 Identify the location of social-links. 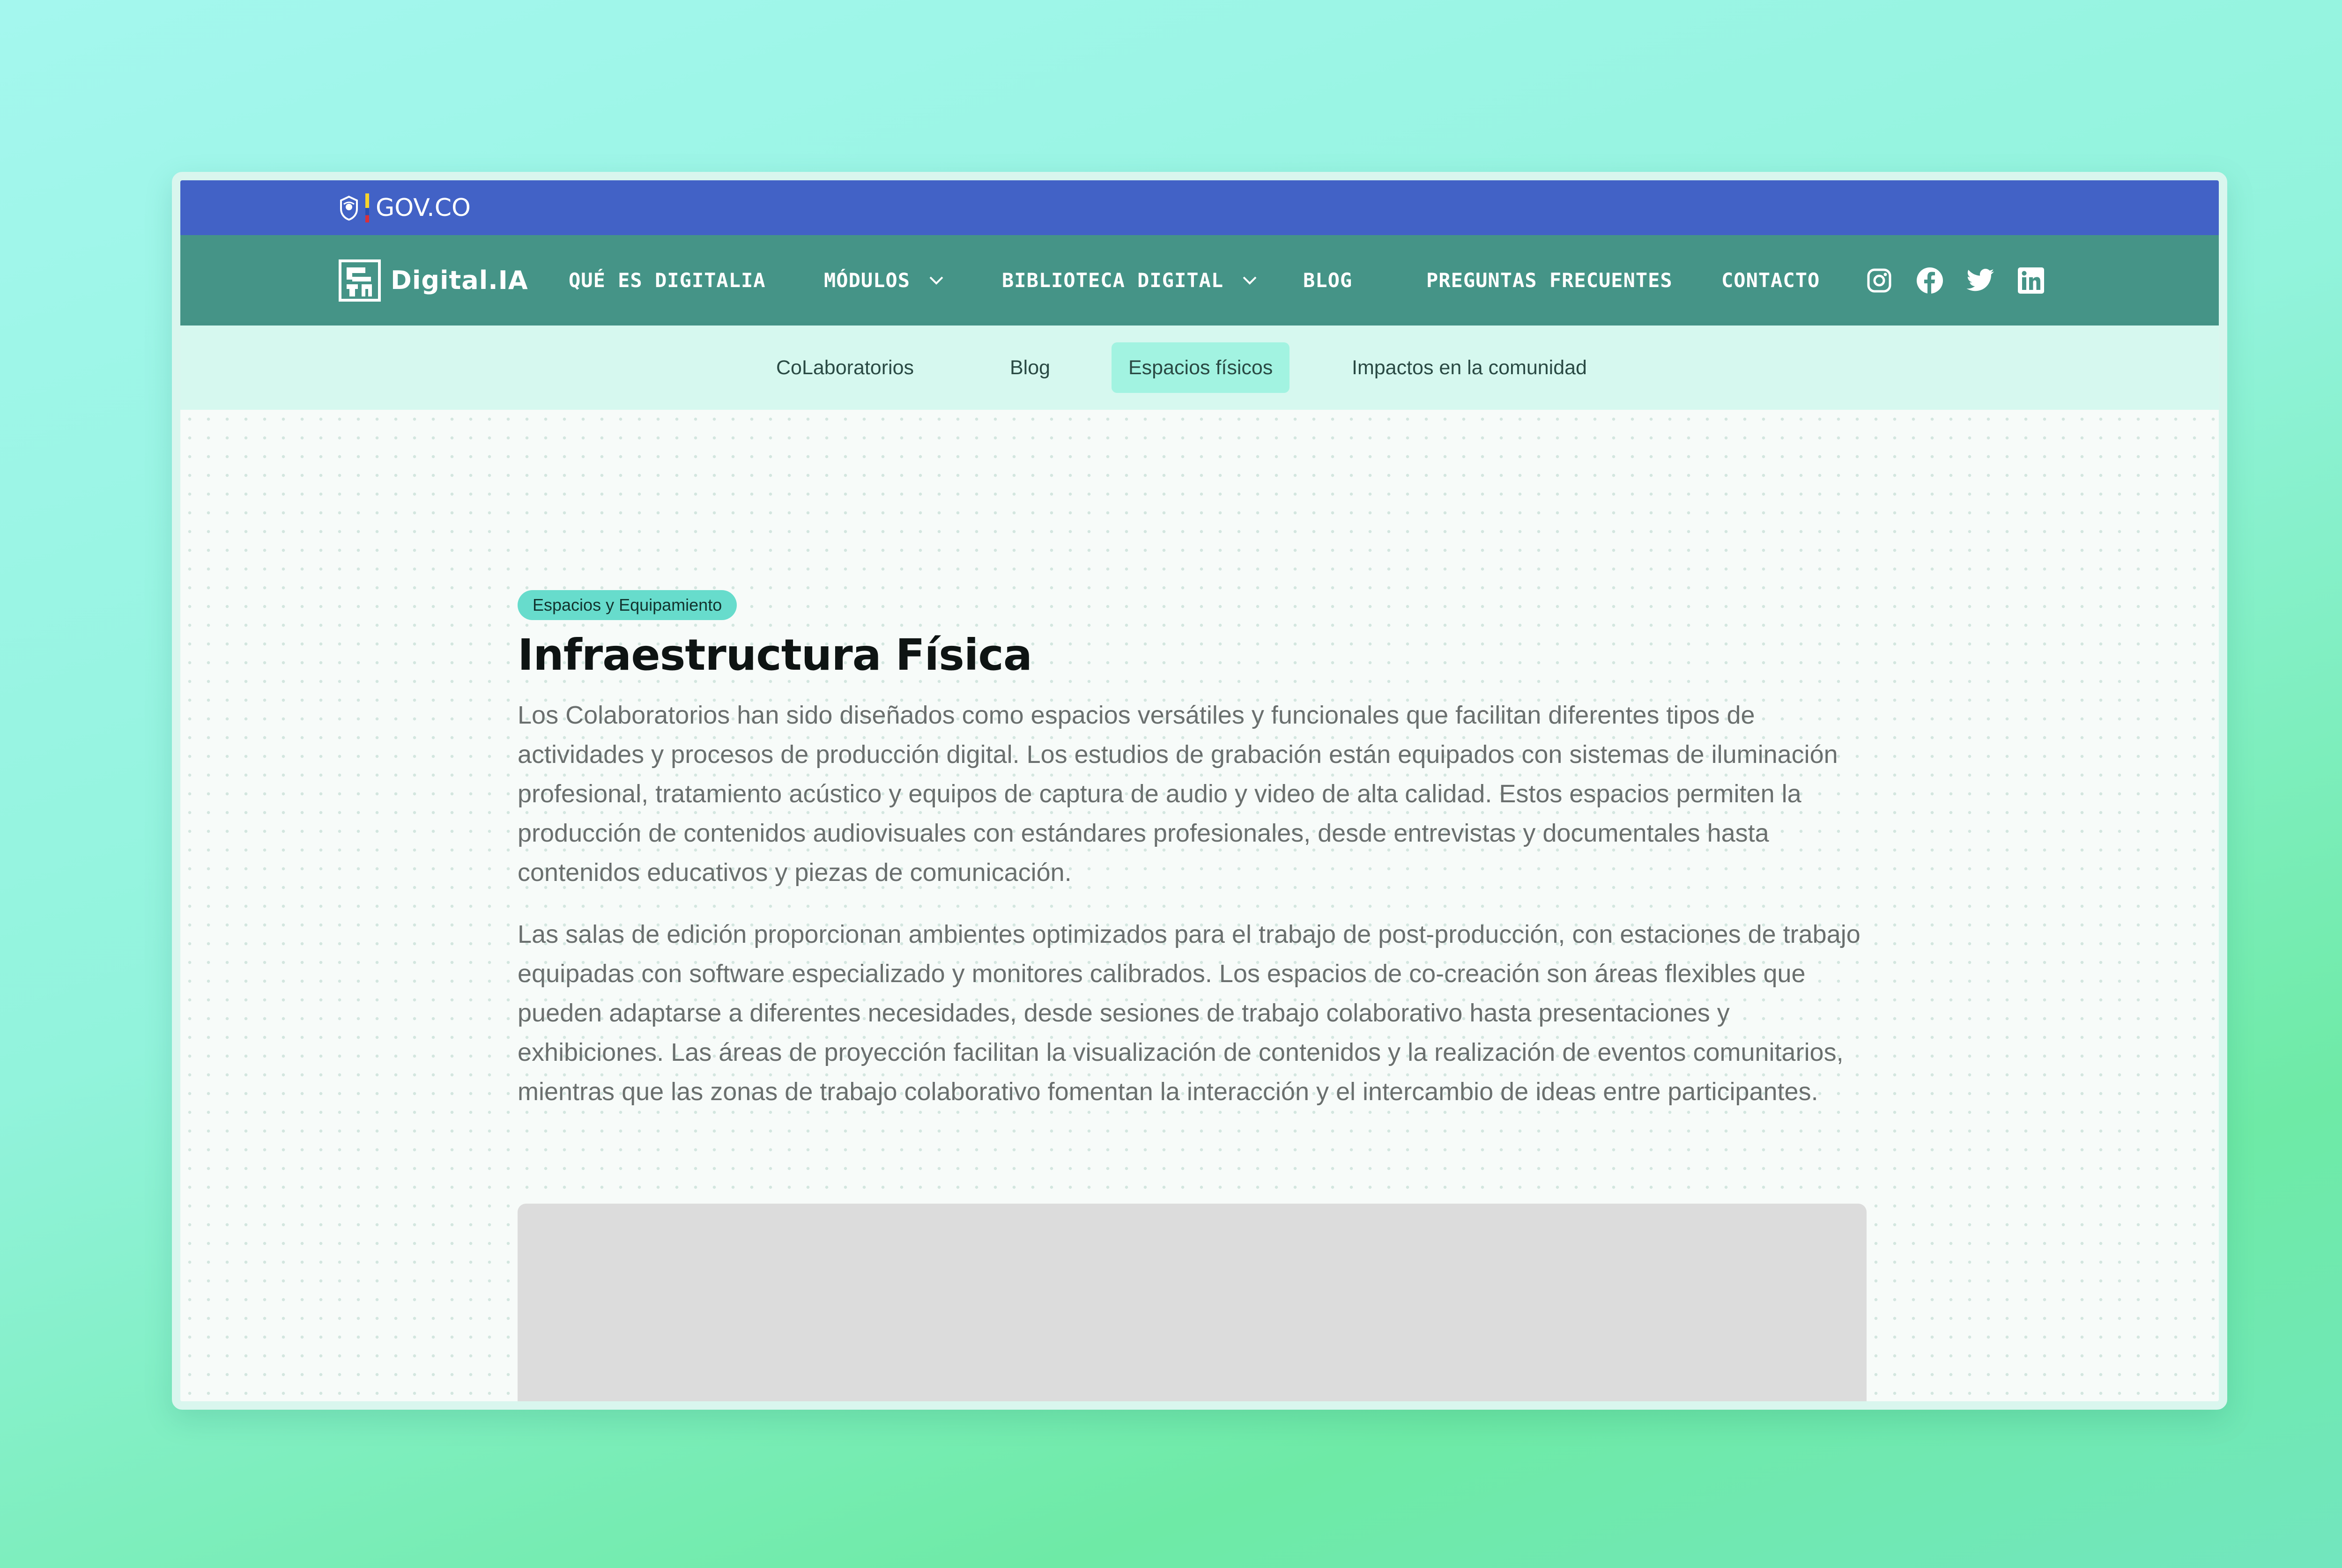
(1966, 280).